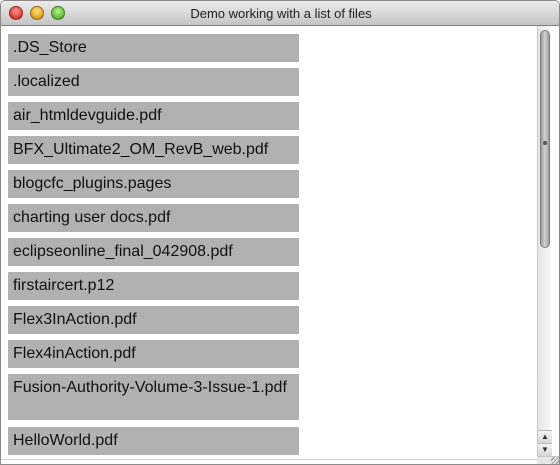 The height and width of the screenshot is (465, 560). I want to click on file-item: air_htmldevguide.pdf, so click(153, 116).